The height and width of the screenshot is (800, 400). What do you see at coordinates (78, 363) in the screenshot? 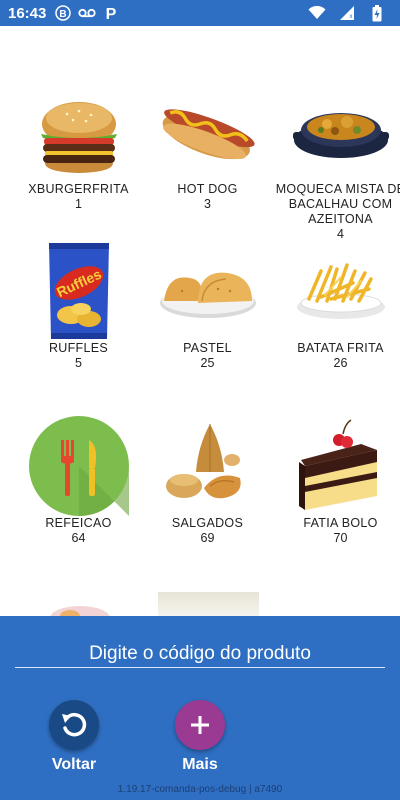
I see `product-code: 5` at bounding box center [78, 363].